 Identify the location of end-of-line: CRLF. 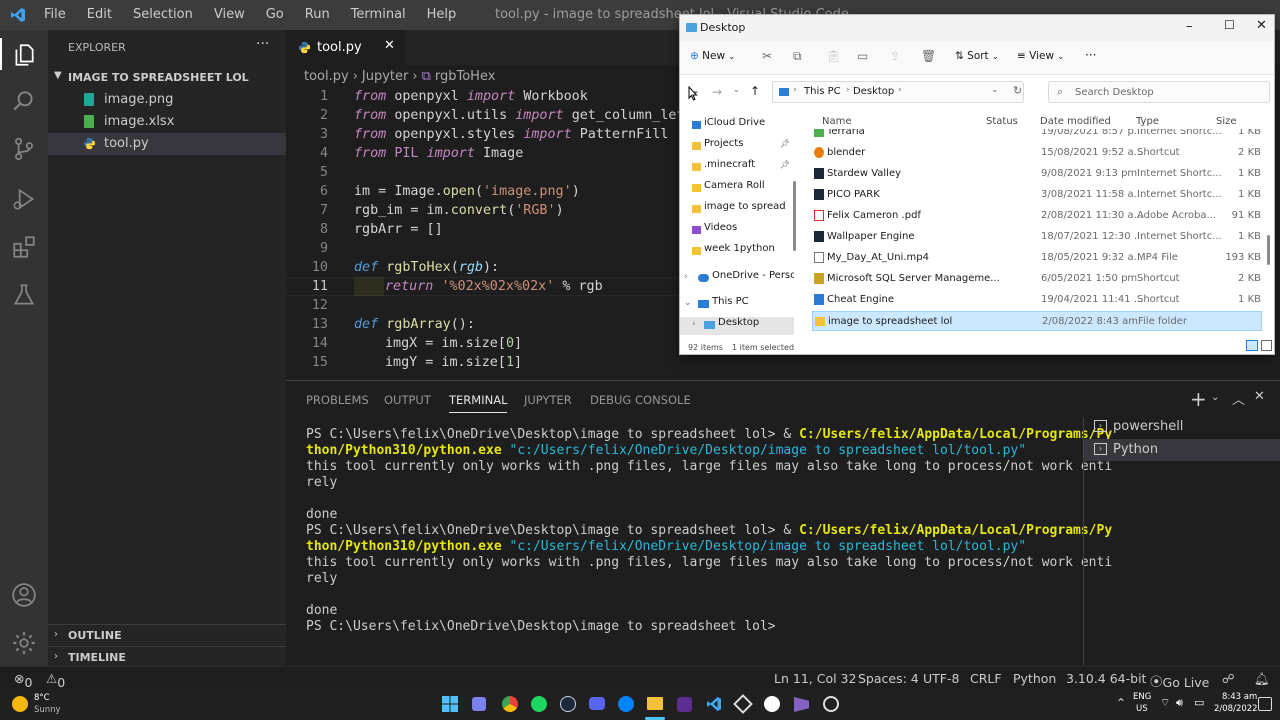
(986, 678).